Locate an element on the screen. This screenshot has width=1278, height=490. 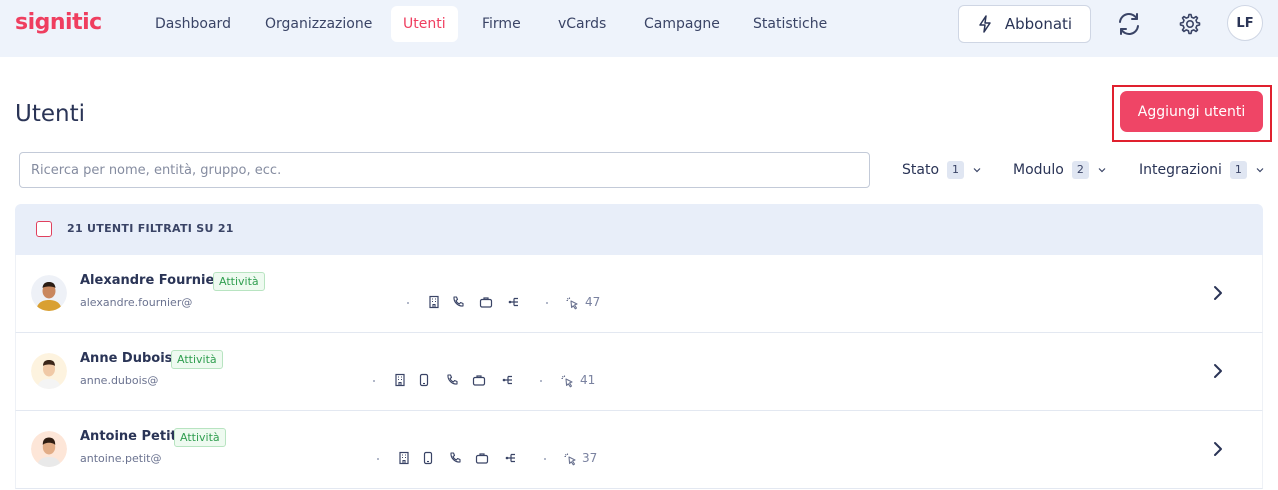
user-name: Alexandre Fournier is located at coordinates (150, 280).